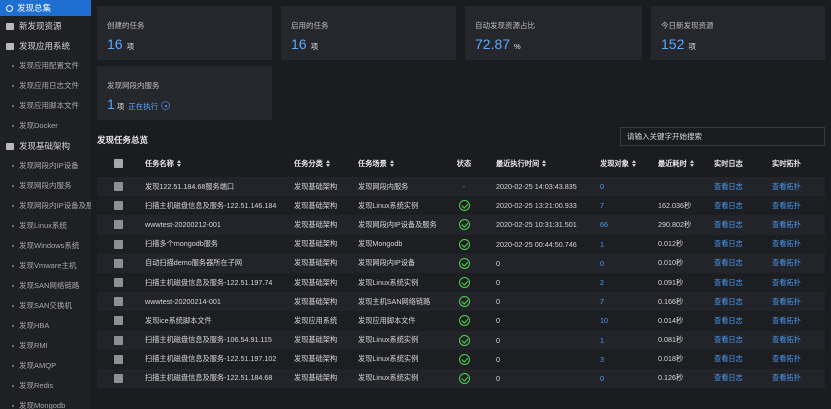  I want to click on sidebar-item-discovery-summary: 发现总集, so click(45, 8).